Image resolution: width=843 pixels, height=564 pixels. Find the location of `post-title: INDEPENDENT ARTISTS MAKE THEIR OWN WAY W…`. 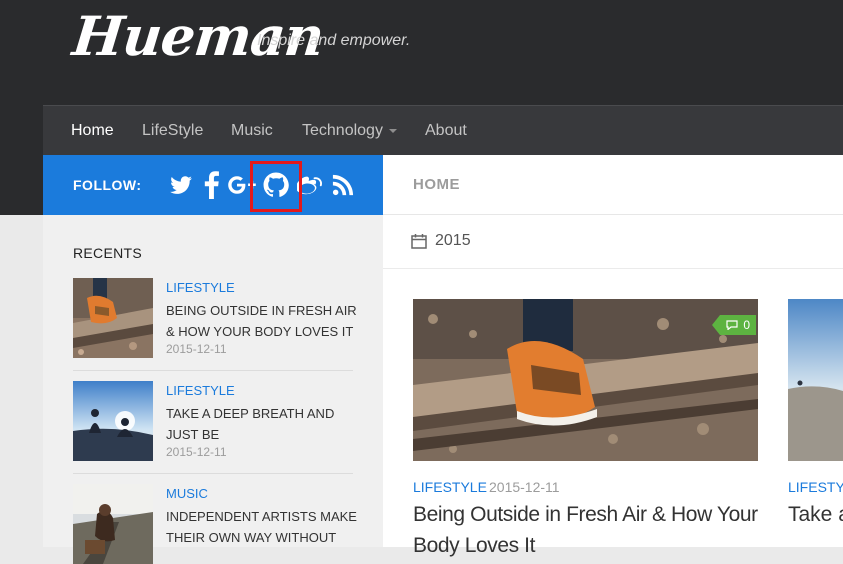

post-title: INDEPENDENT ARTISTS MAKE THEIR OWN WAY W… is located at coordinates (263, 527).